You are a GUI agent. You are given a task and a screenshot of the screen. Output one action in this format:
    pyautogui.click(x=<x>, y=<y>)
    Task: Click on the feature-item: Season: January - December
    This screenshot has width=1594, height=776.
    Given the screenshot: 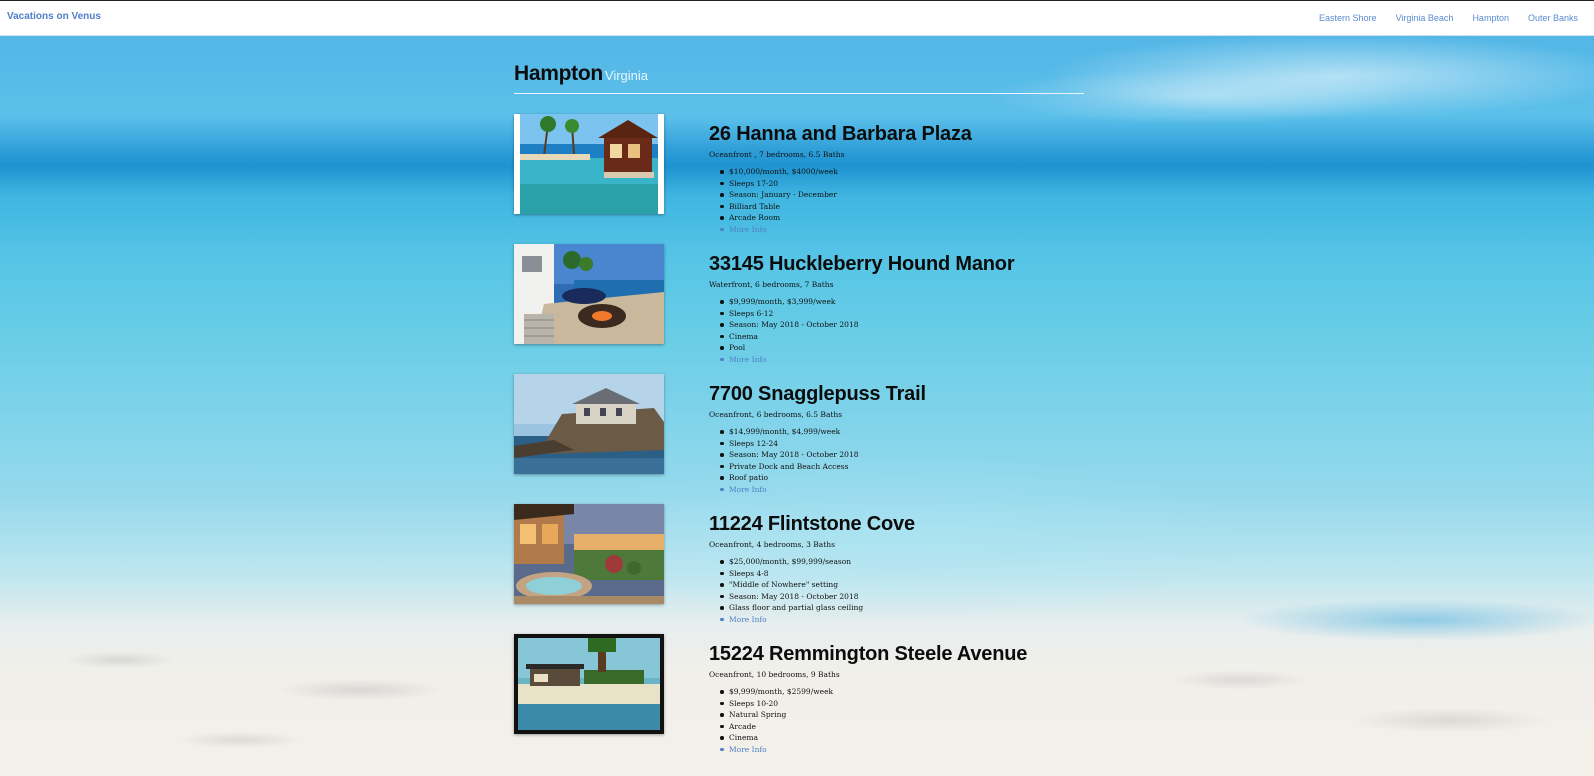 What is the action you would take?
    pyautogui.click(x=904, y=195)
    